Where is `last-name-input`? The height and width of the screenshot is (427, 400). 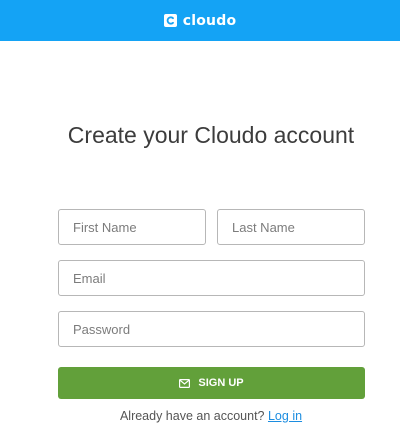
last-name-input is located at coordinates (291, 227).